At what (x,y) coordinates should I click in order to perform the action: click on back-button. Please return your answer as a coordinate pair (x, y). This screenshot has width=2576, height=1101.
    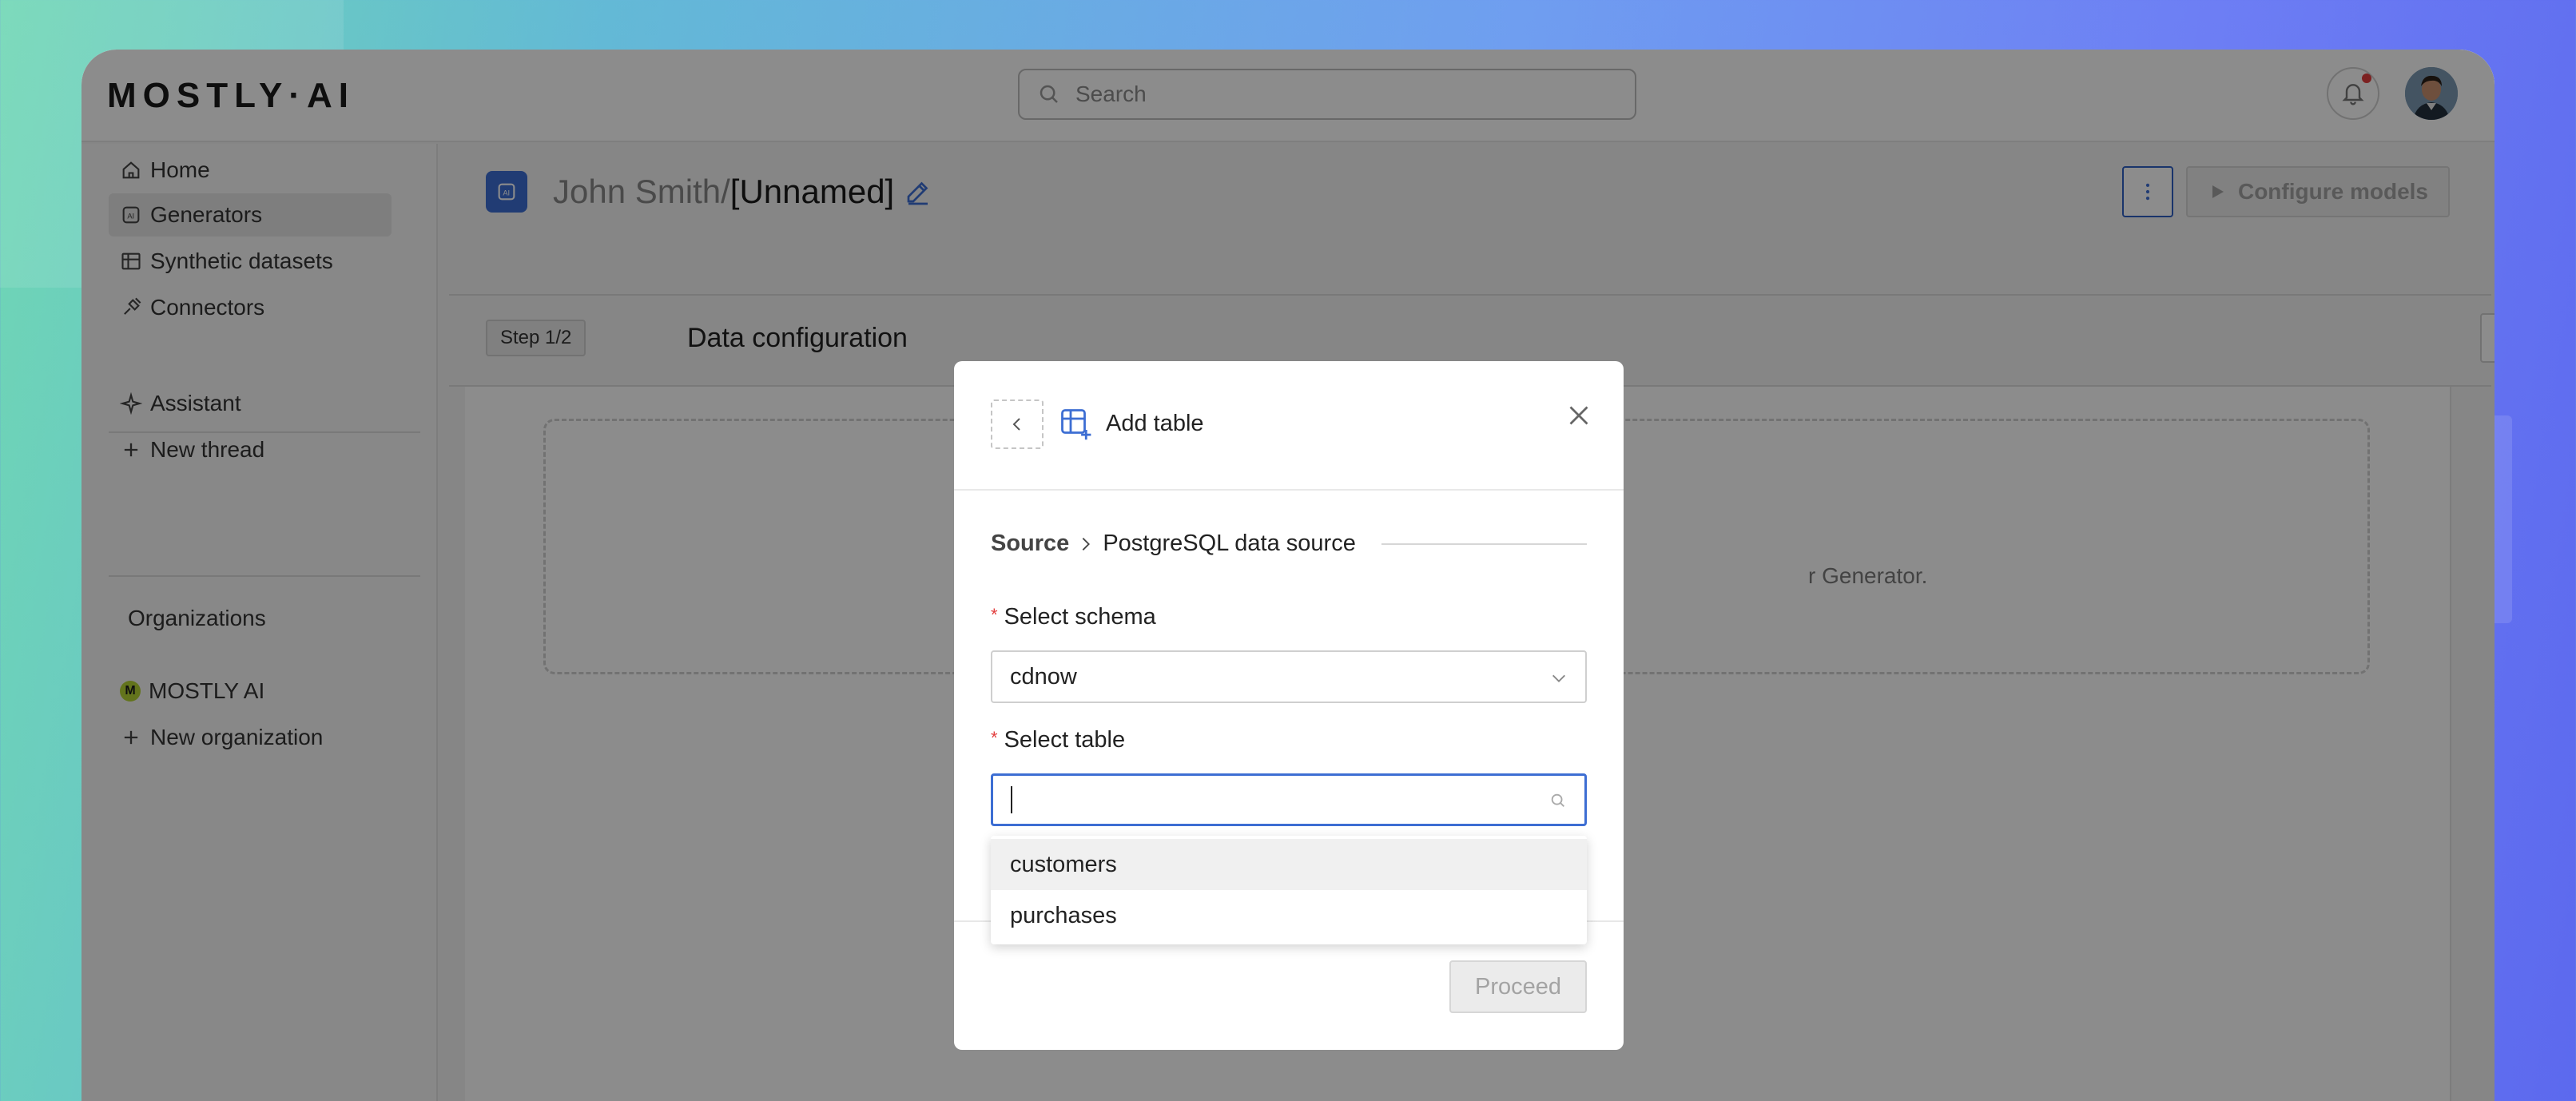
    Looking at the image, I should click on (1017, 424).